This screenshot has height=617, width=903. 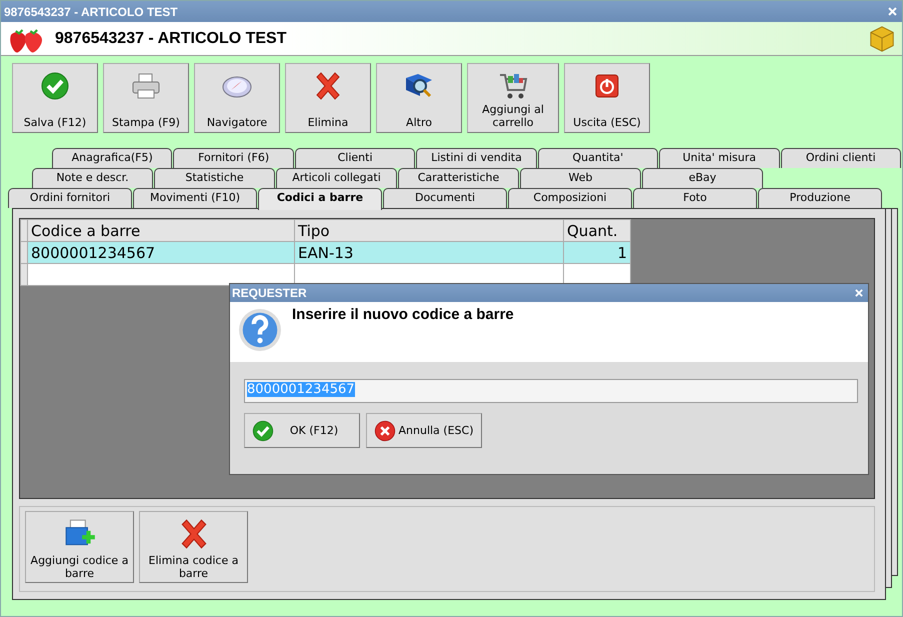 I want to click on tab: Fornitori (F6), so click(x=233, y=158).